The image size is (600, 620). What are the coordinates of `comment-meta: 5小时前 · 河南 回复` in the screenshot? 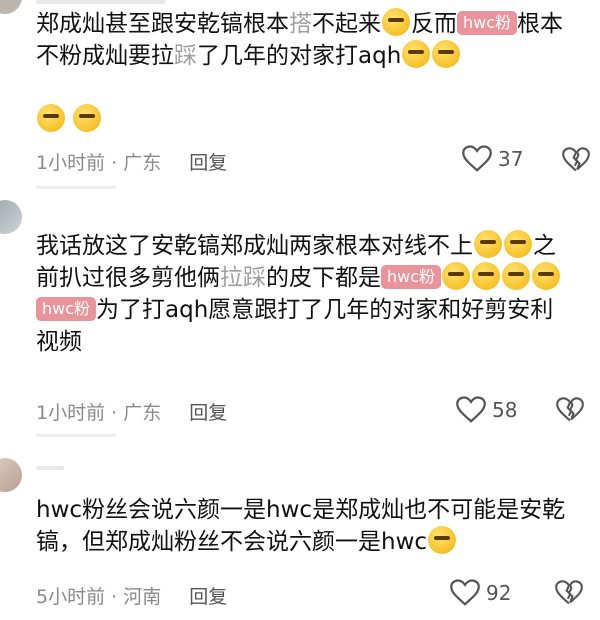 It's located at (131, 595).